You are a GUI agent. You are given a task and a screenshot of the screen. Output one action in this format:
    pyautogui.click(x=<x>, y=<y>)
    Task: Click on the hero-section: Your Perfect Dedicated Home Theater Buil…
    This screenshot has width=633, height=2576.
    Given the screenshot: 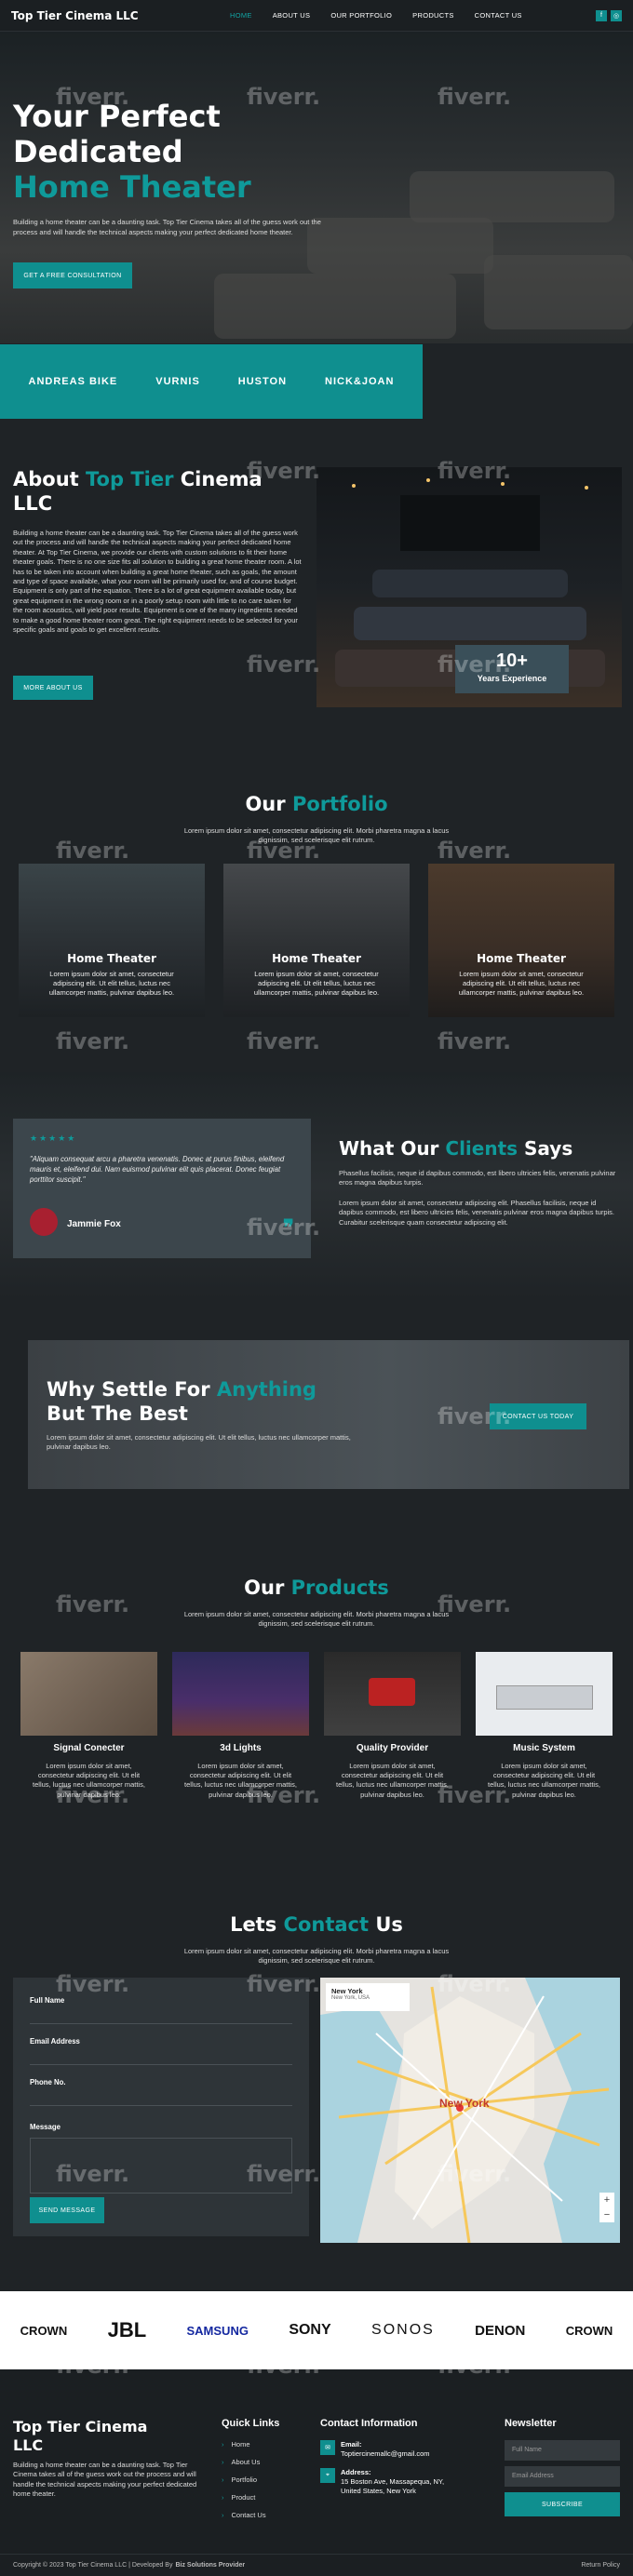 What is the action you would take?
    pyautogui.click(x=316, y=187)
    